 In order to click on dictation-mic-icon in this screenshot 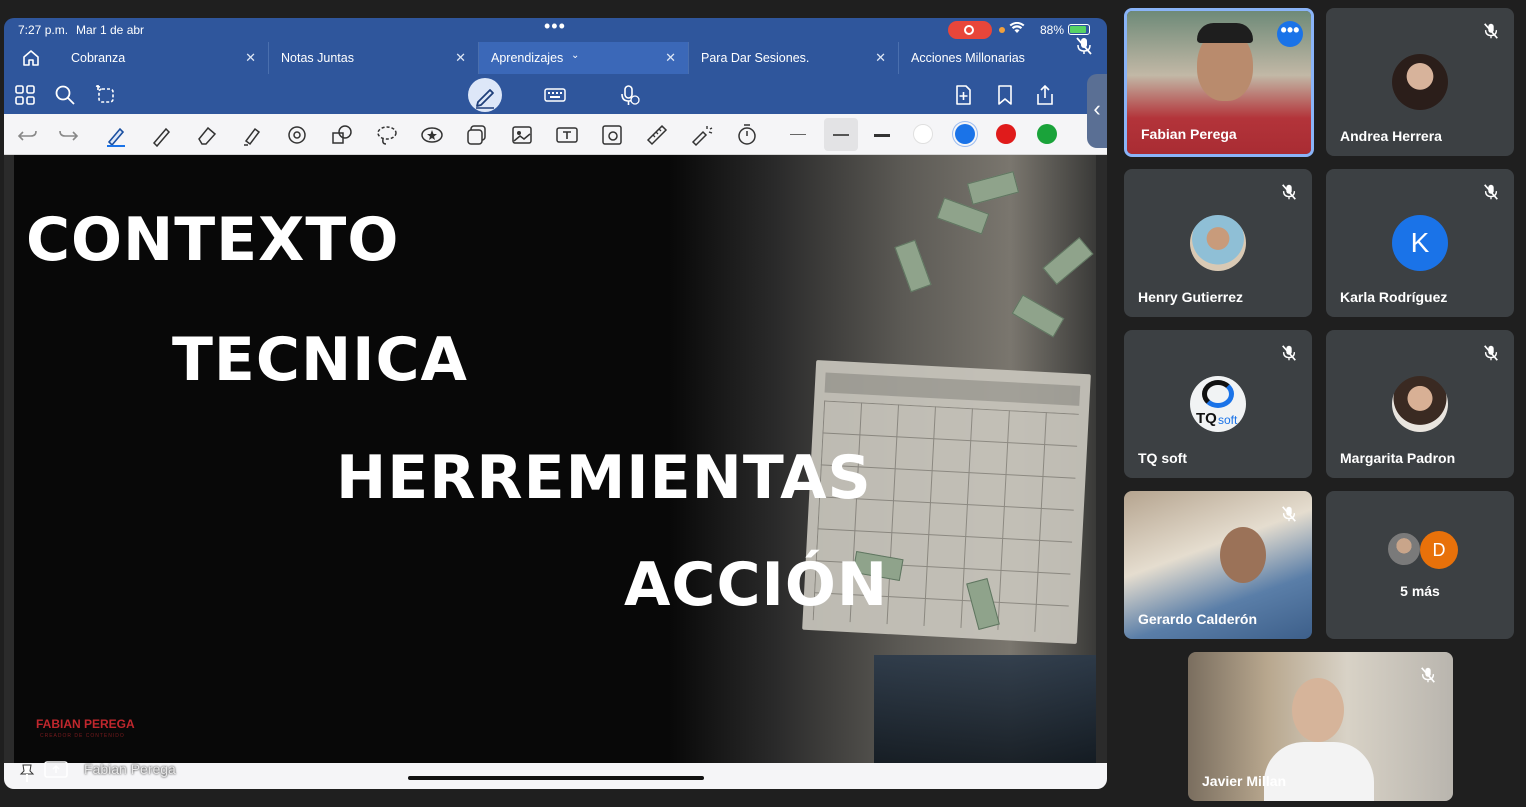, I will do `click(629, 95)`.